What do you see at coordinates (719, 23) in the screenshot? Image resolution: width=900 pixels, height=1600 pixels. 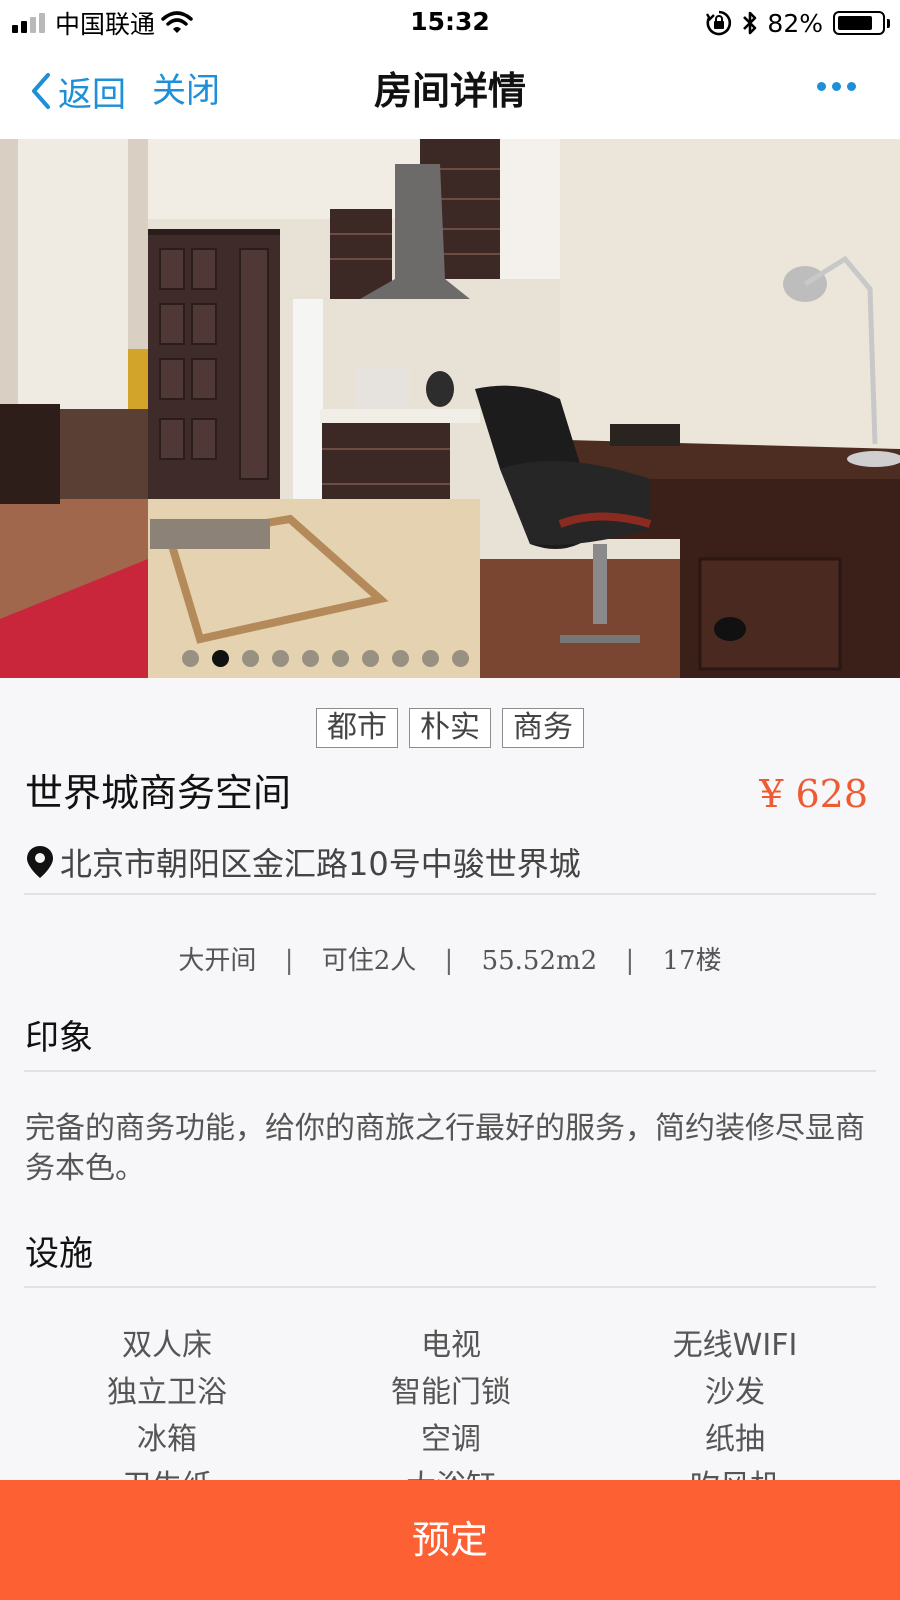 I see `orientation-lock-icon` at bounding box center [719, 23].